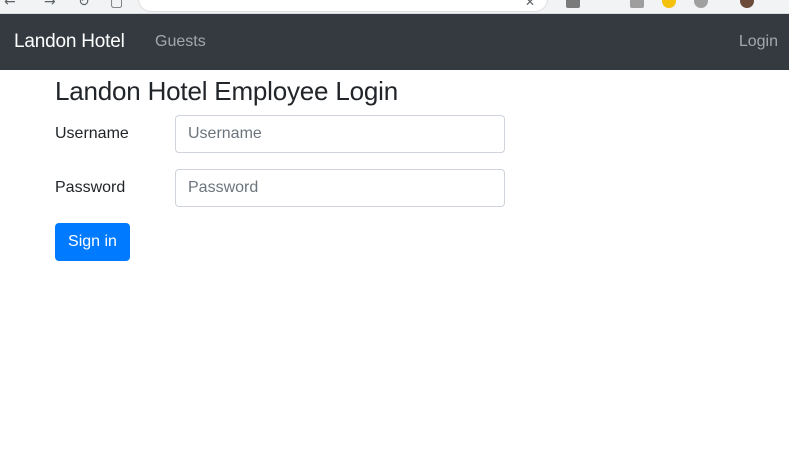 The image size is (789, 469). What do you see at coordinates (758, 42) in the screenshot?
I see `nav-link-login: Login` at bounding box center [758, 42].